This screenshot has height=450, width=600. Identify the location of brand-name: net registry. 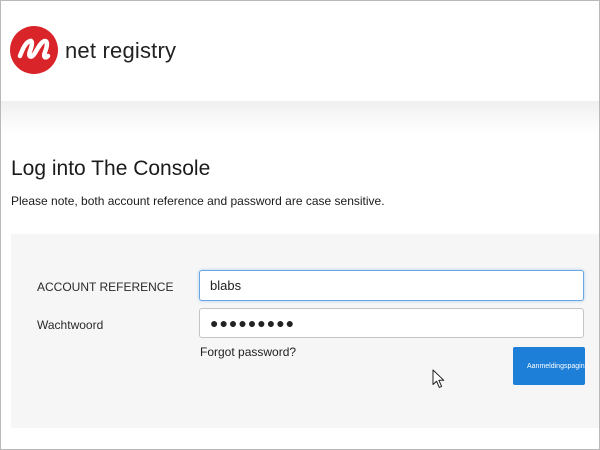
(121, 50).